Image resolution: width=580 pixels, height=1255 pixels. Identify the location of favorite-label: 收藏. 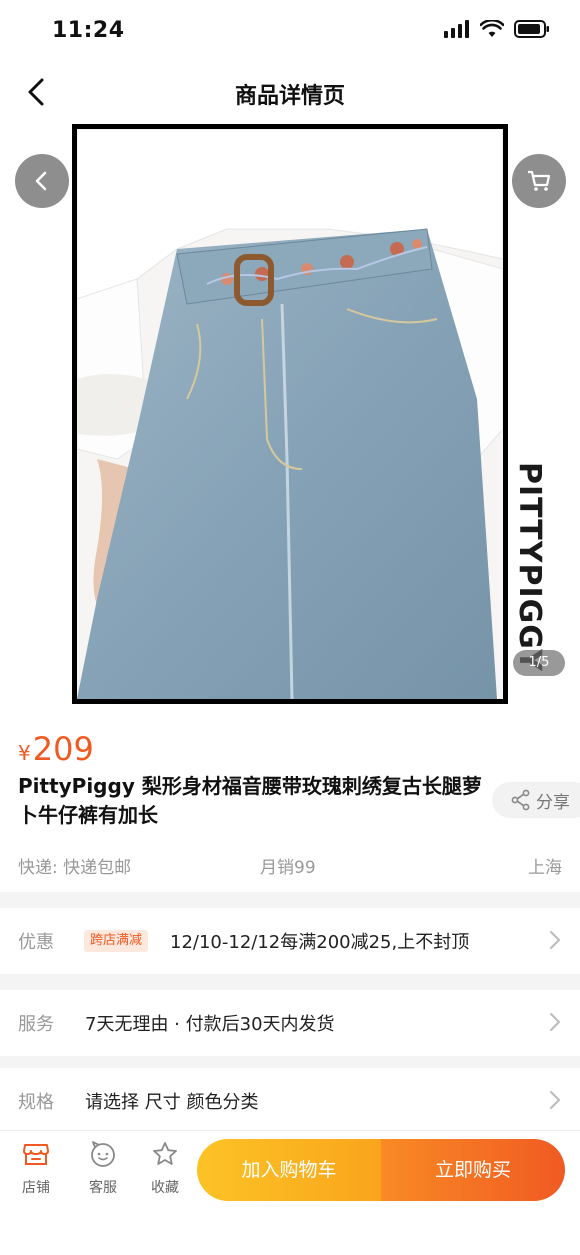
(165, 1188).